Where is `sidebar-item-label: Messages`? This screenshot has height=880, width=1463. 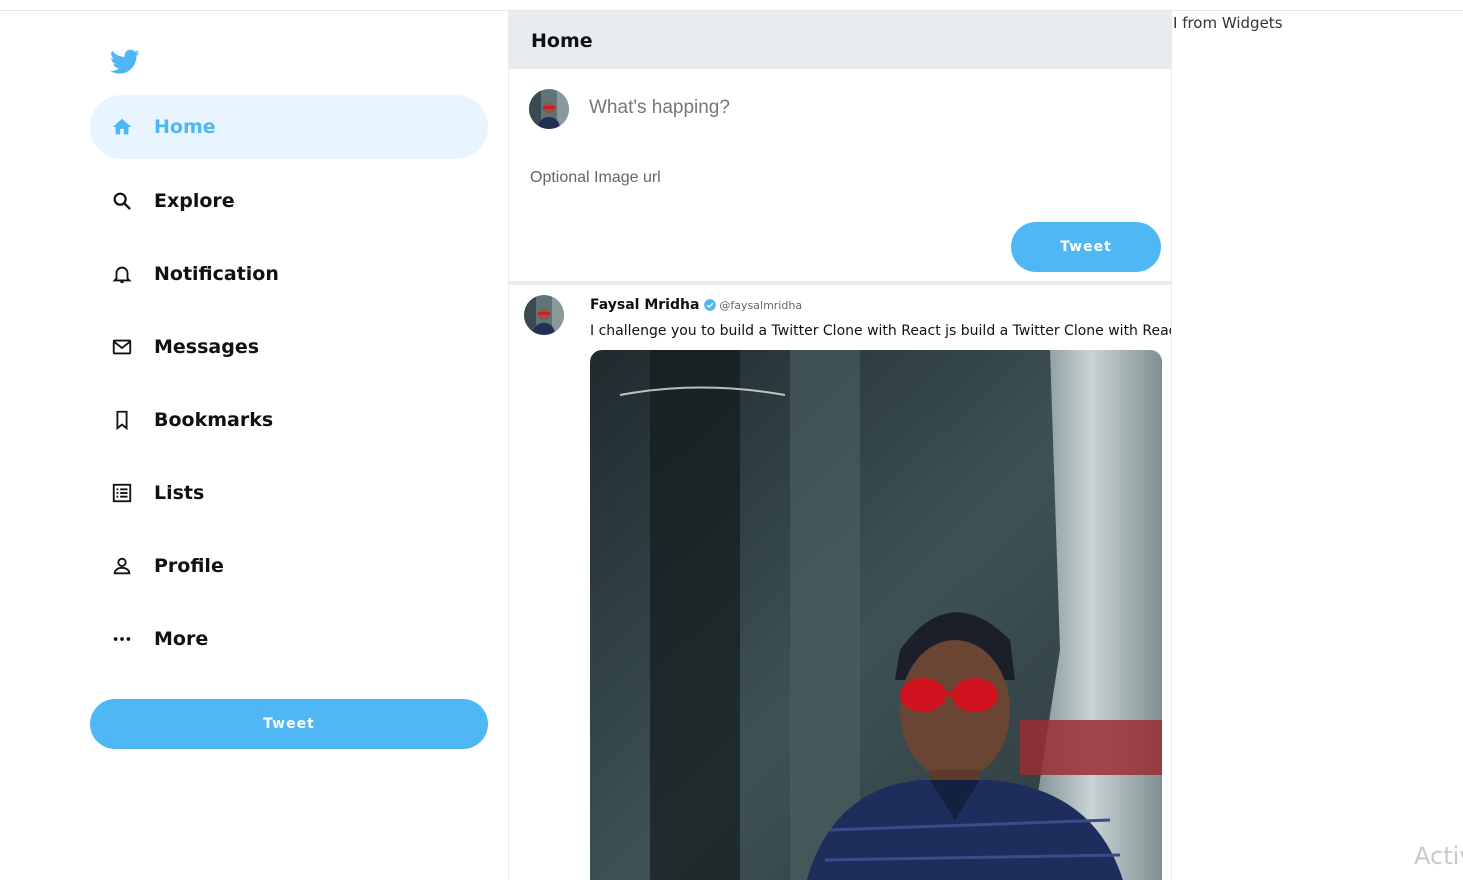 sidebar-item-label: Messages is located at coordinates (207, 347).